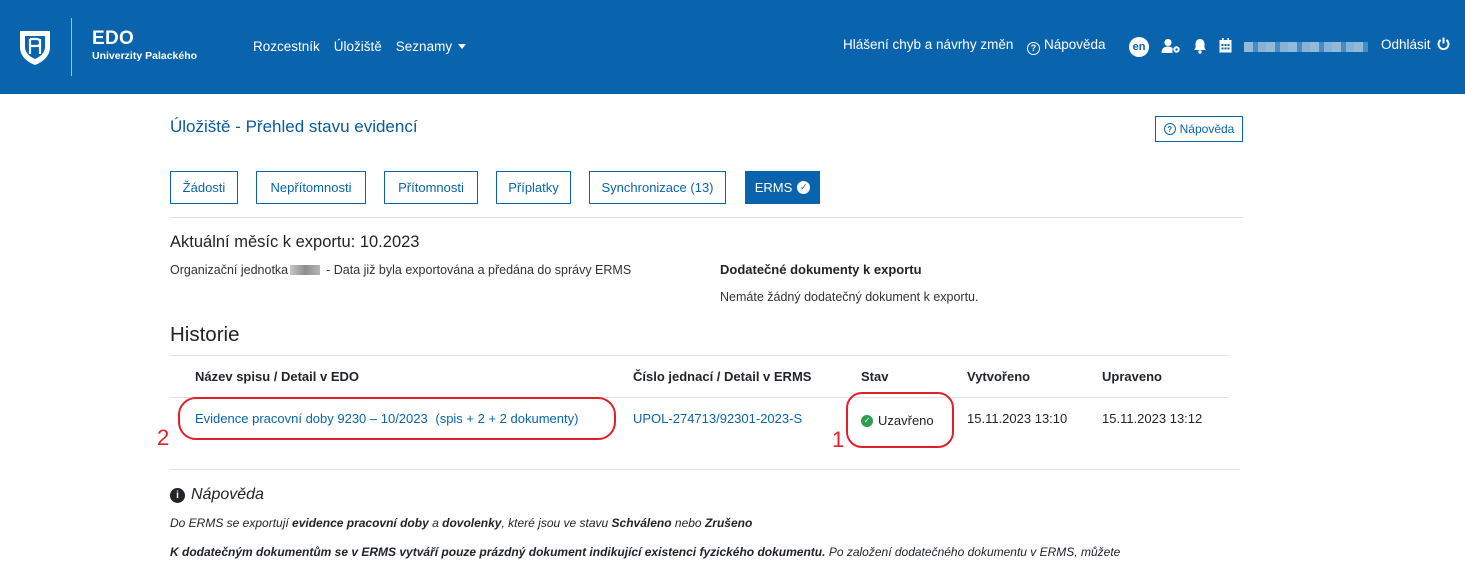 The width and height of the screenshot is (1465, 569). What do you see at coordinates (1139, 47) in the screenshot?
I see `language-switch: en` at bounding box center [1139, 47].